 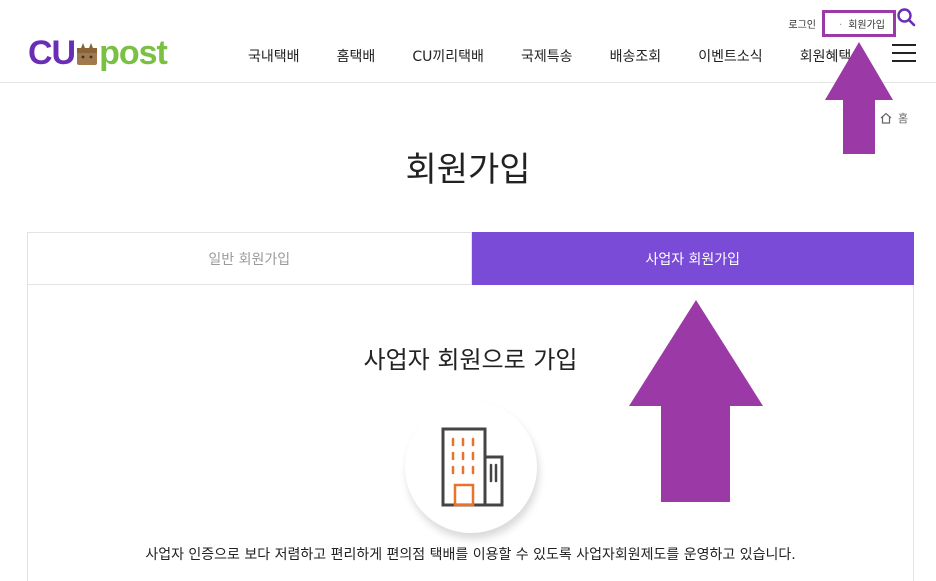 I want to click on cupost-logo: CU post, so click(x=98, y=50).